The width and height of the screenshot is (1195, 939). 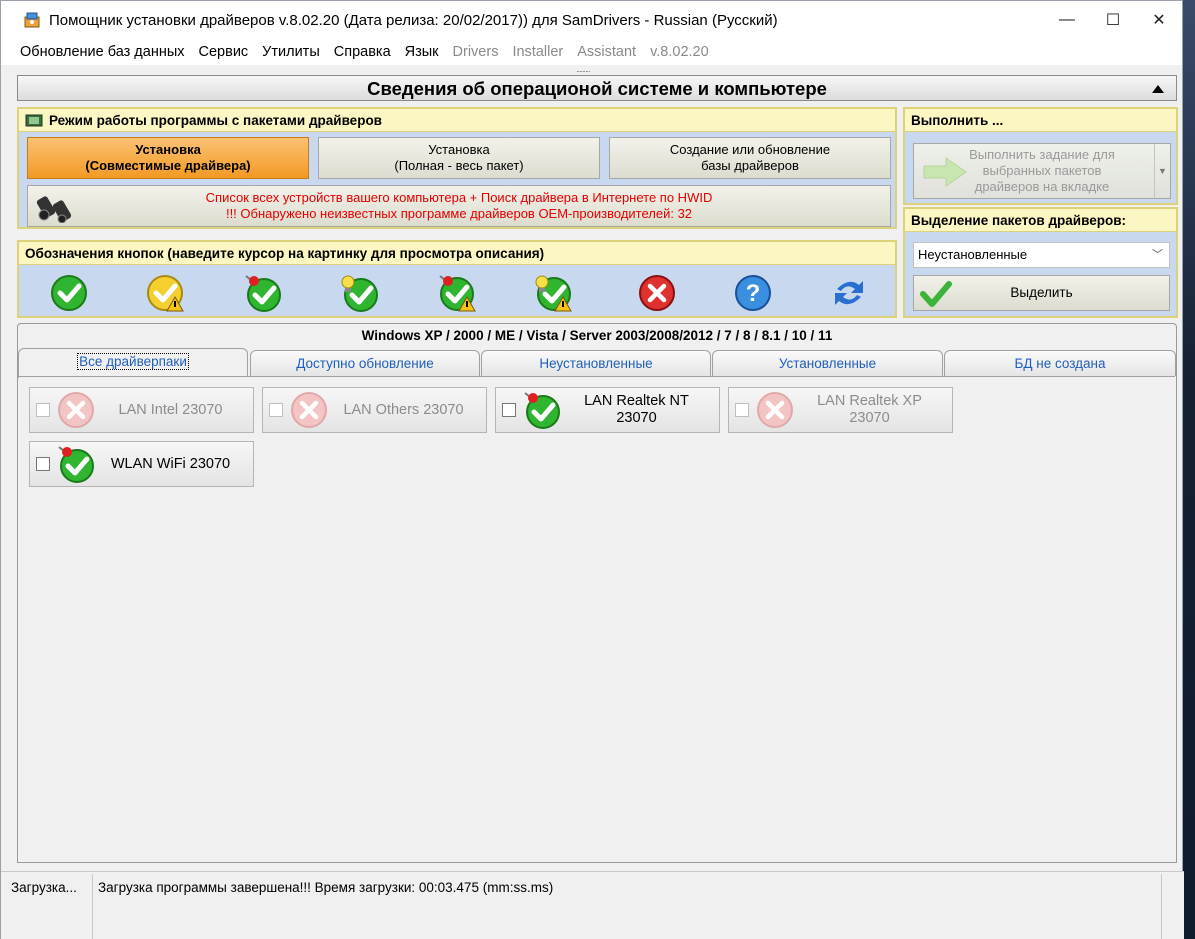 I want to click on button-line: выбранных пакетов, so click(x=1042, y=170).